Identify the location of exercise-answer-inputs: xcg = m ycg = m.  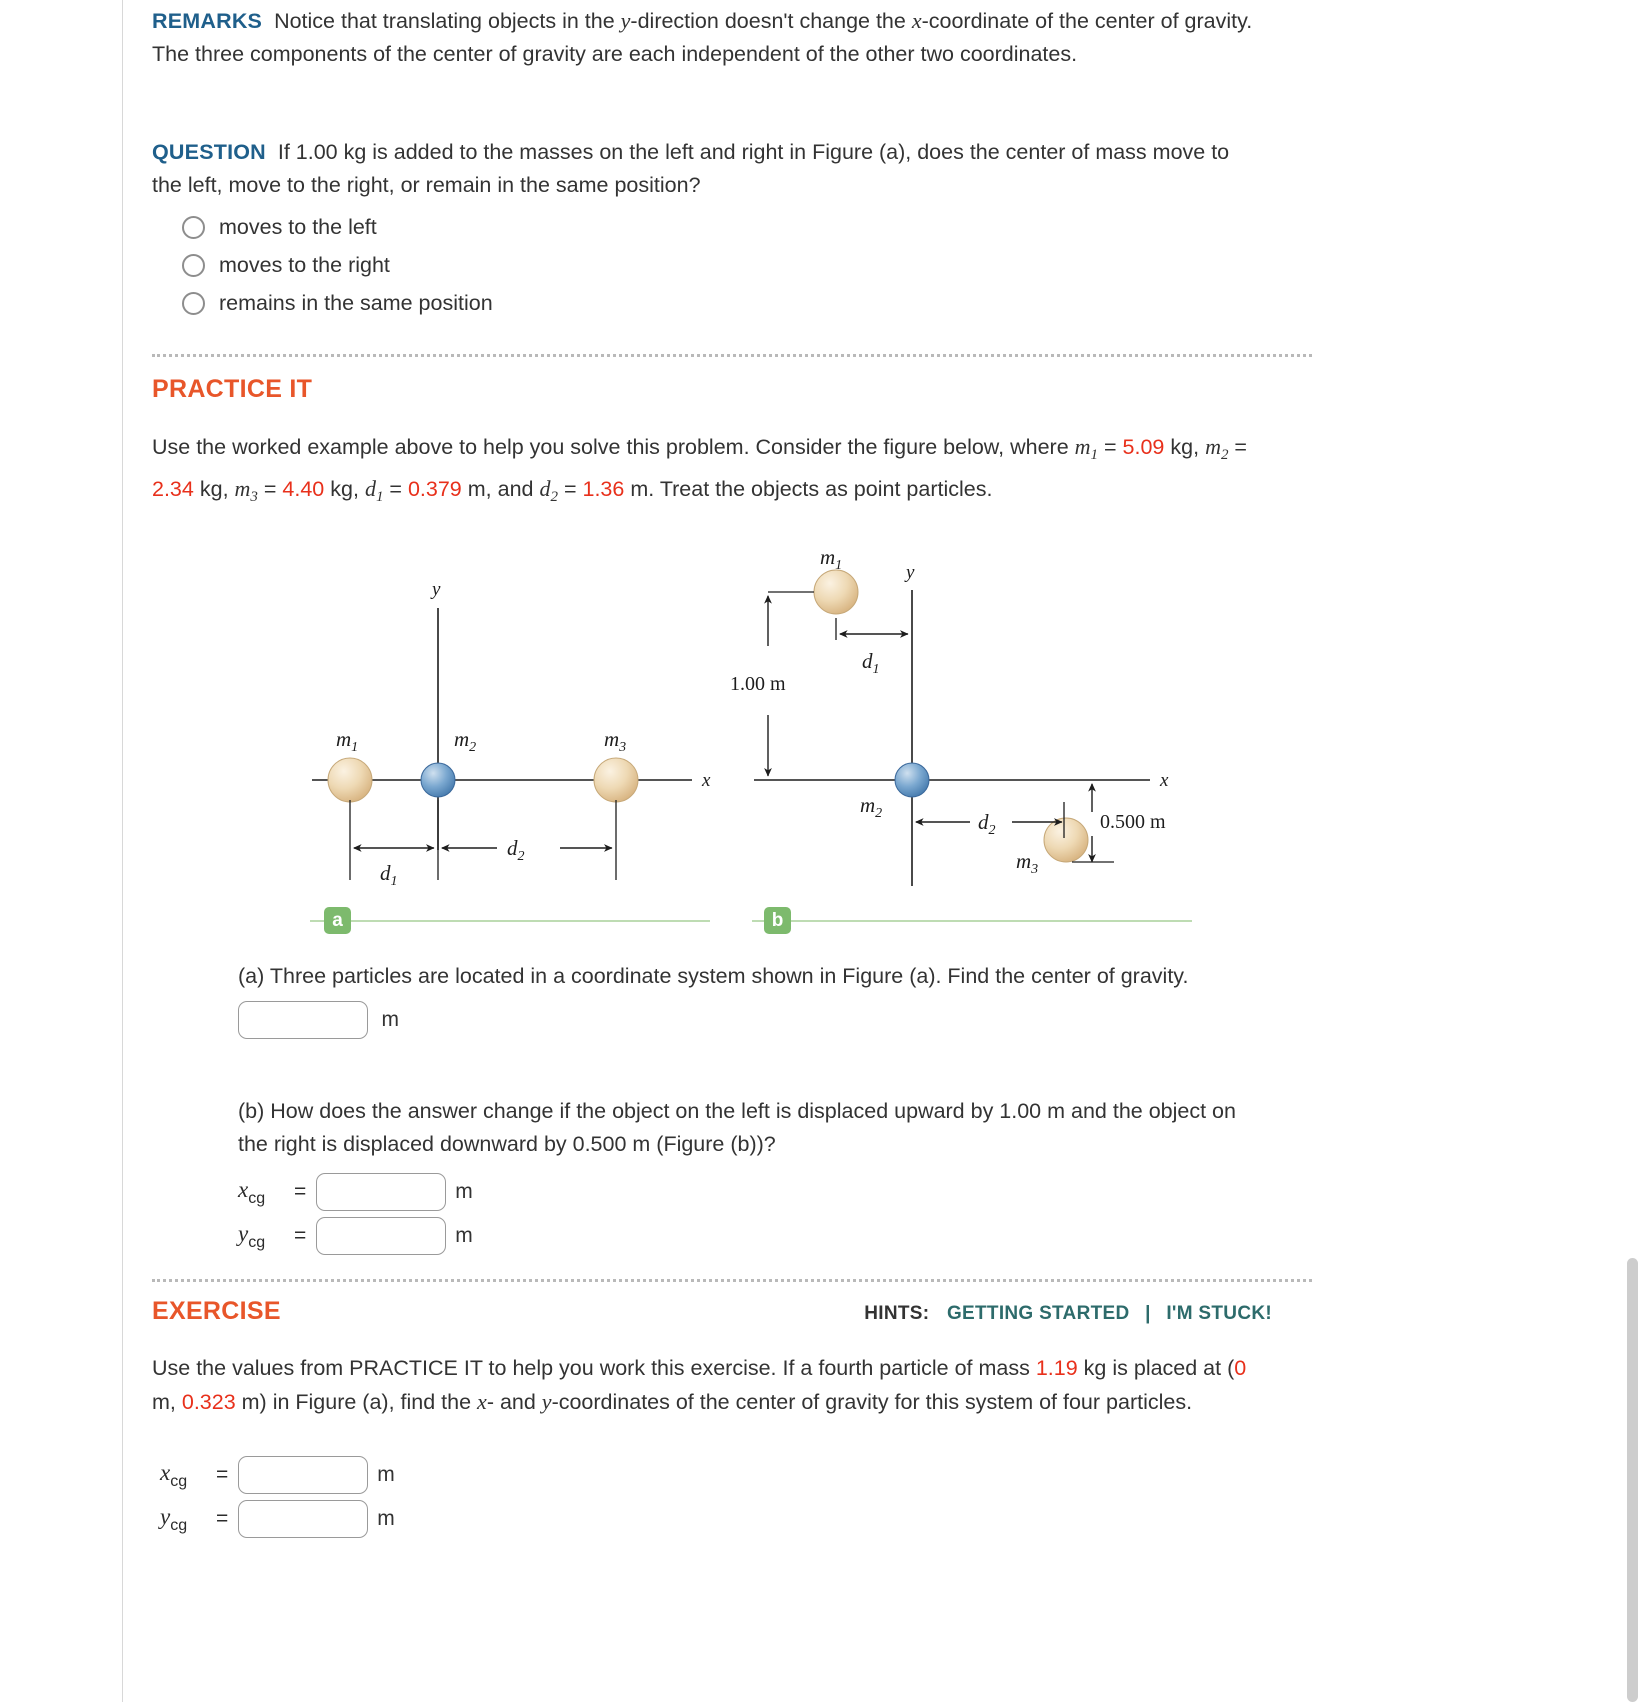
(277, 1494).